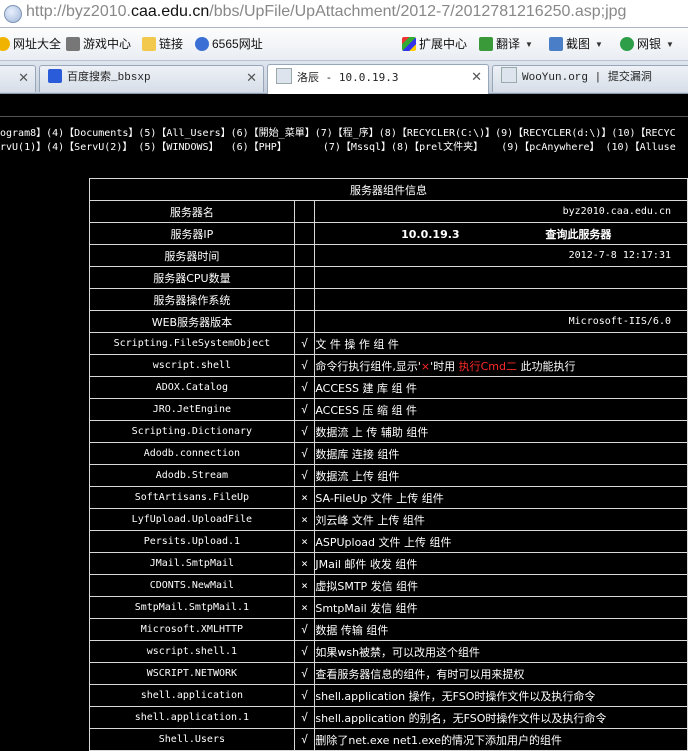 The width and height of the screenshot is (688, 751). I want to click on table-header-row: 服务器组件信息, so click(388, 189).